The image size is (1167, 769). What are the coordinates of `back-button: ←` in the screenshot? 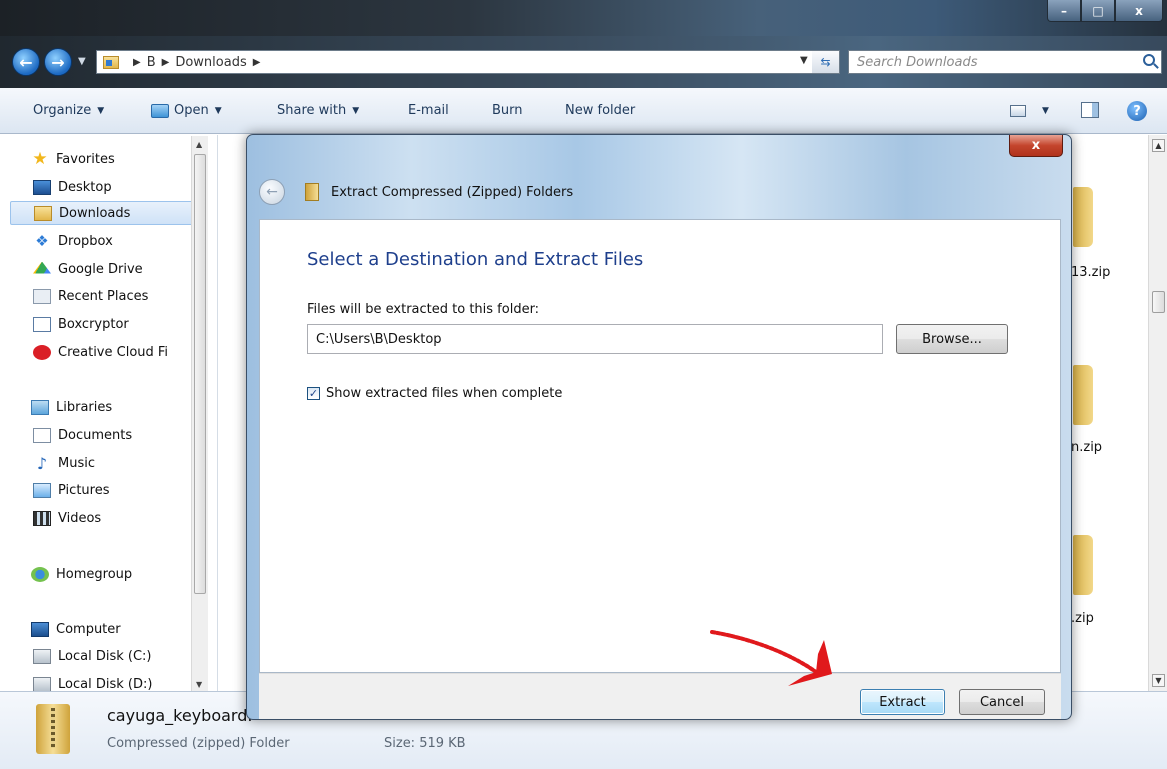 It's located at (26, 62).